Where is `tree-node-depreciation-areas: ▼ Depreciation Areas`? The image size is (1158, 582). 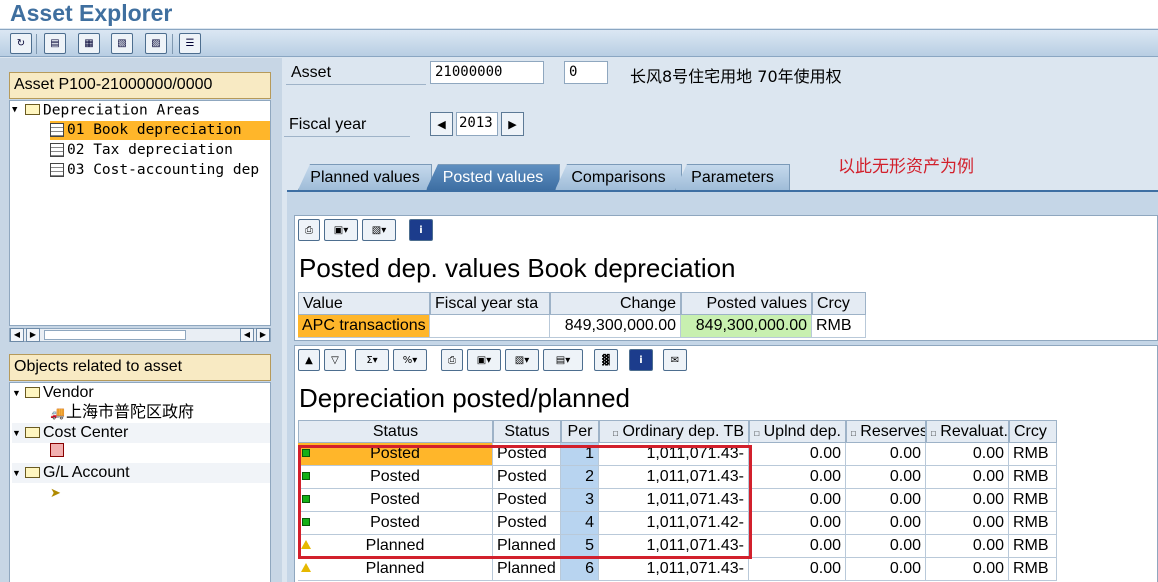 tree-node-depreciation-areas: ▼ Depreciation Areas is located at coordinates (106, 111).